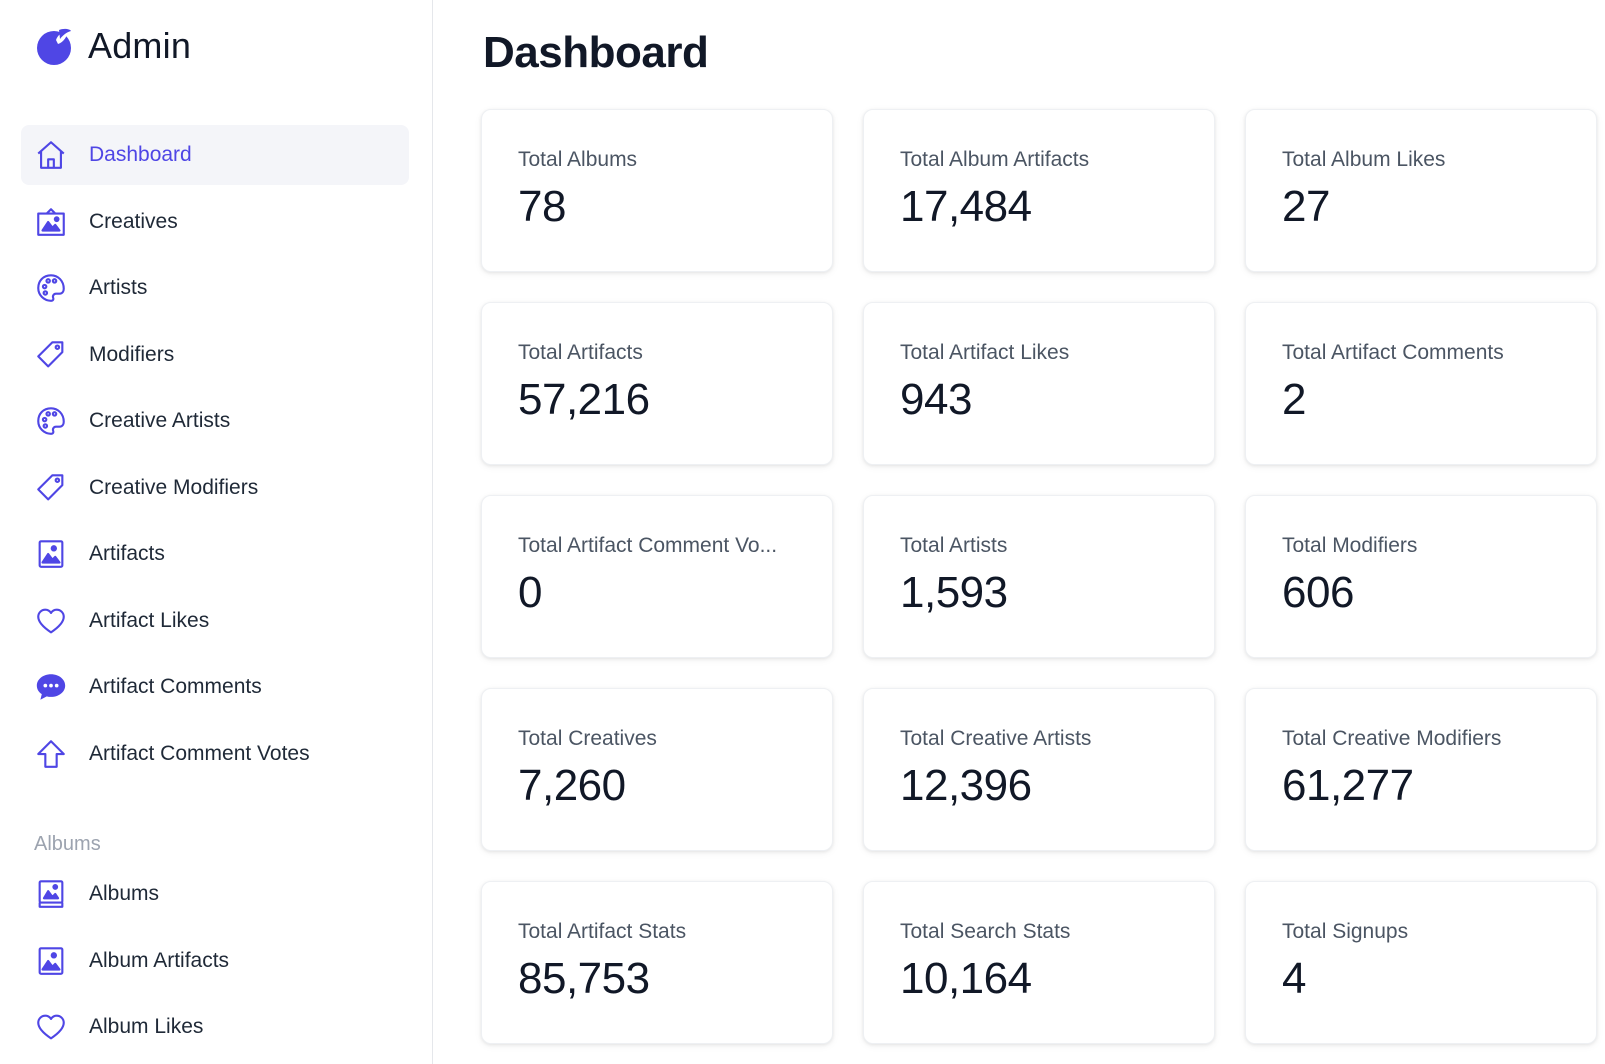  I want to click on stat-value: 57,216, so click(584, 399).